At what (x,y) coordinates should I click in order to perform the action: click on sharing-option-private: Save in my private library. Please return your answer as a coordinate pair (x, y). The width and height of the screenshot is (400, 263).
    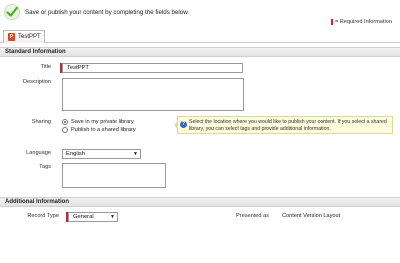
    Looking at the image, I should click on (98, 122).